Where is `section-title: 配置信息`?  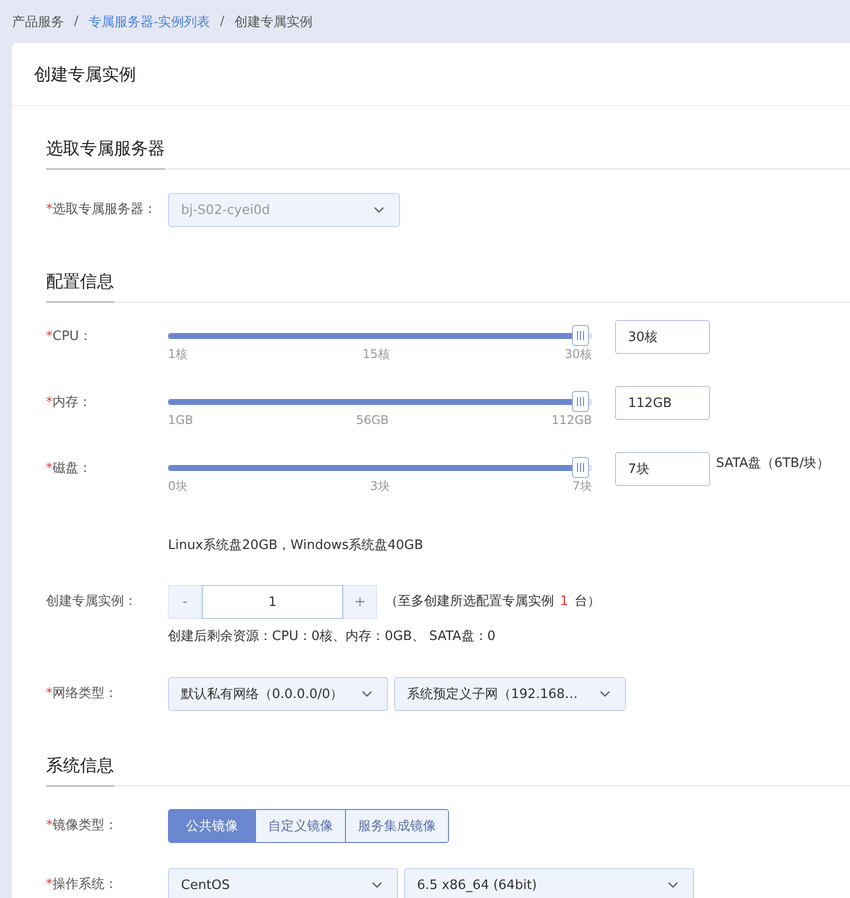 section-title: 配置信息 is located at coordinates (80, 286).